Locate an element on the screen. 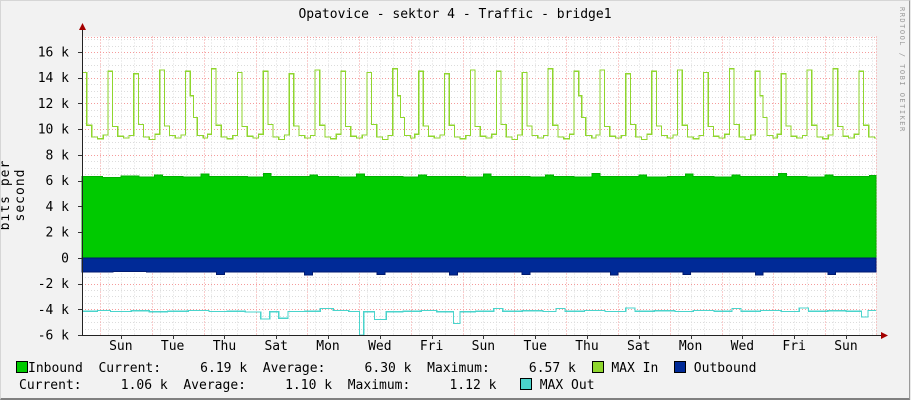 The width and height of the screenshot is (911, 400). y-tick-label: -6 k is located at coordinates (53, 336).